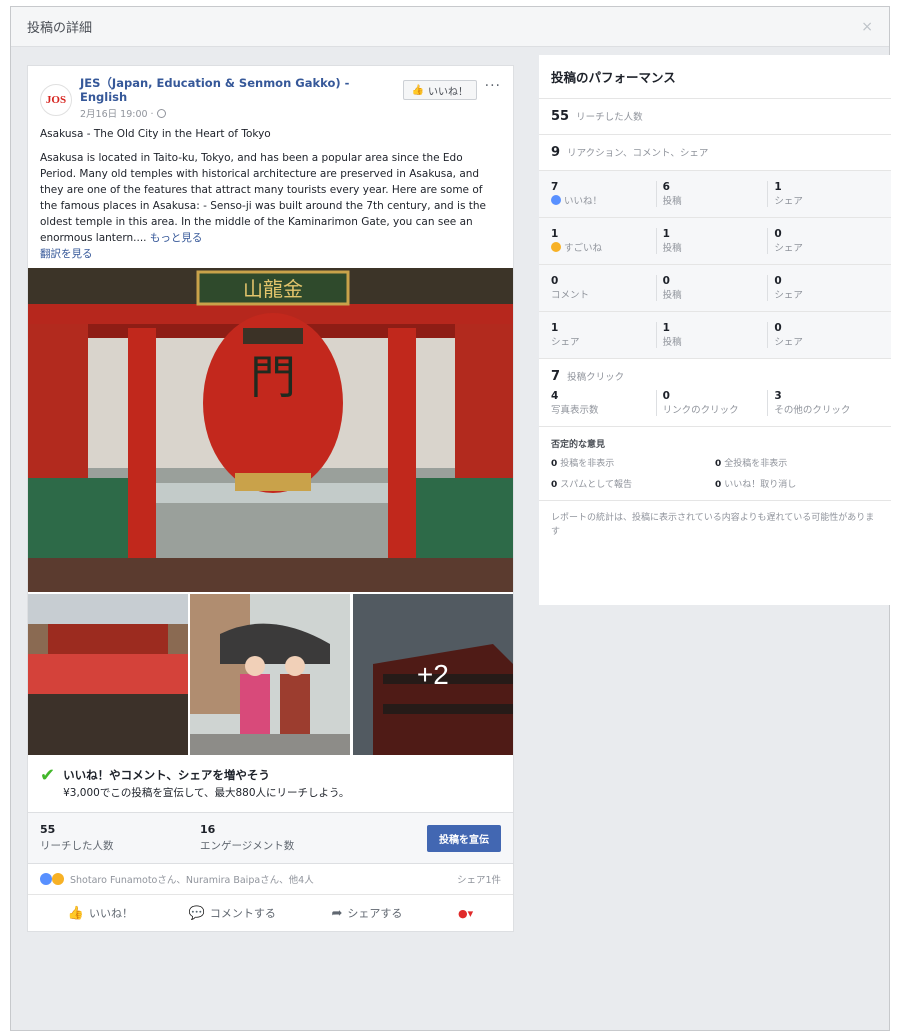  I want to click on post-timestamp: 2月16日 19:00 ·, so click(230, 113).